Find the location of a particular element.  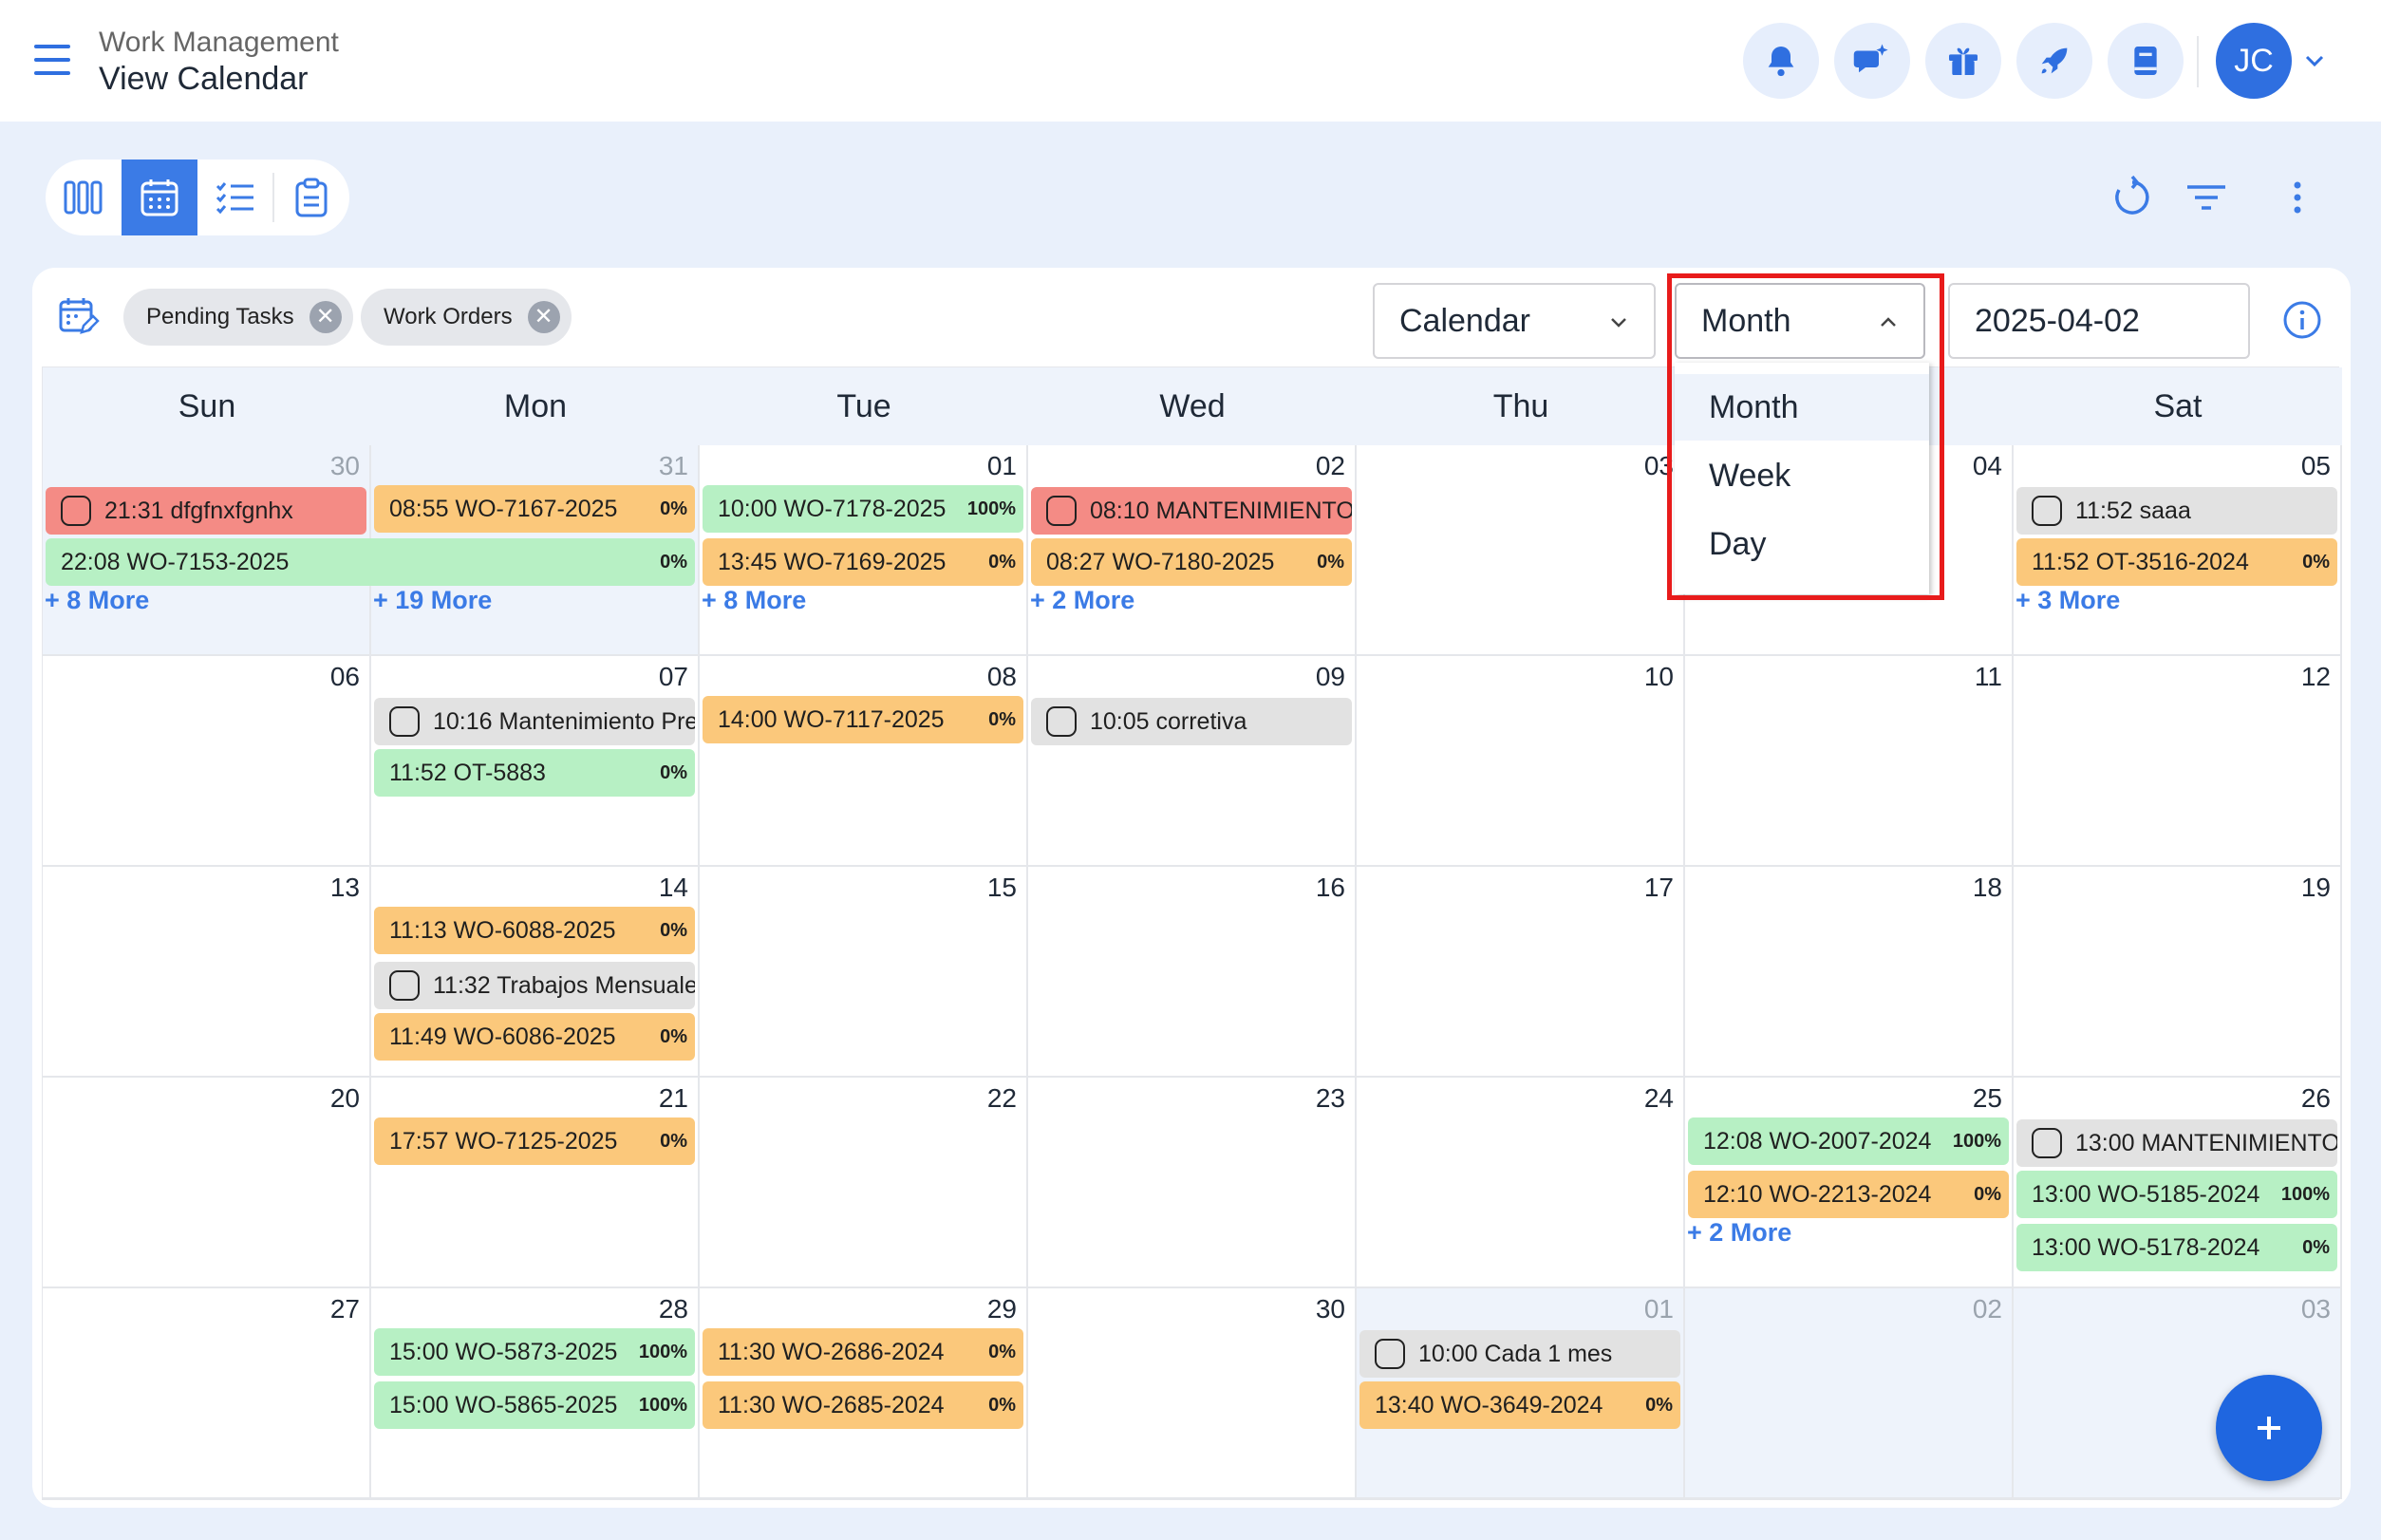

checklist-view-button is located at coordinates (311, 197).